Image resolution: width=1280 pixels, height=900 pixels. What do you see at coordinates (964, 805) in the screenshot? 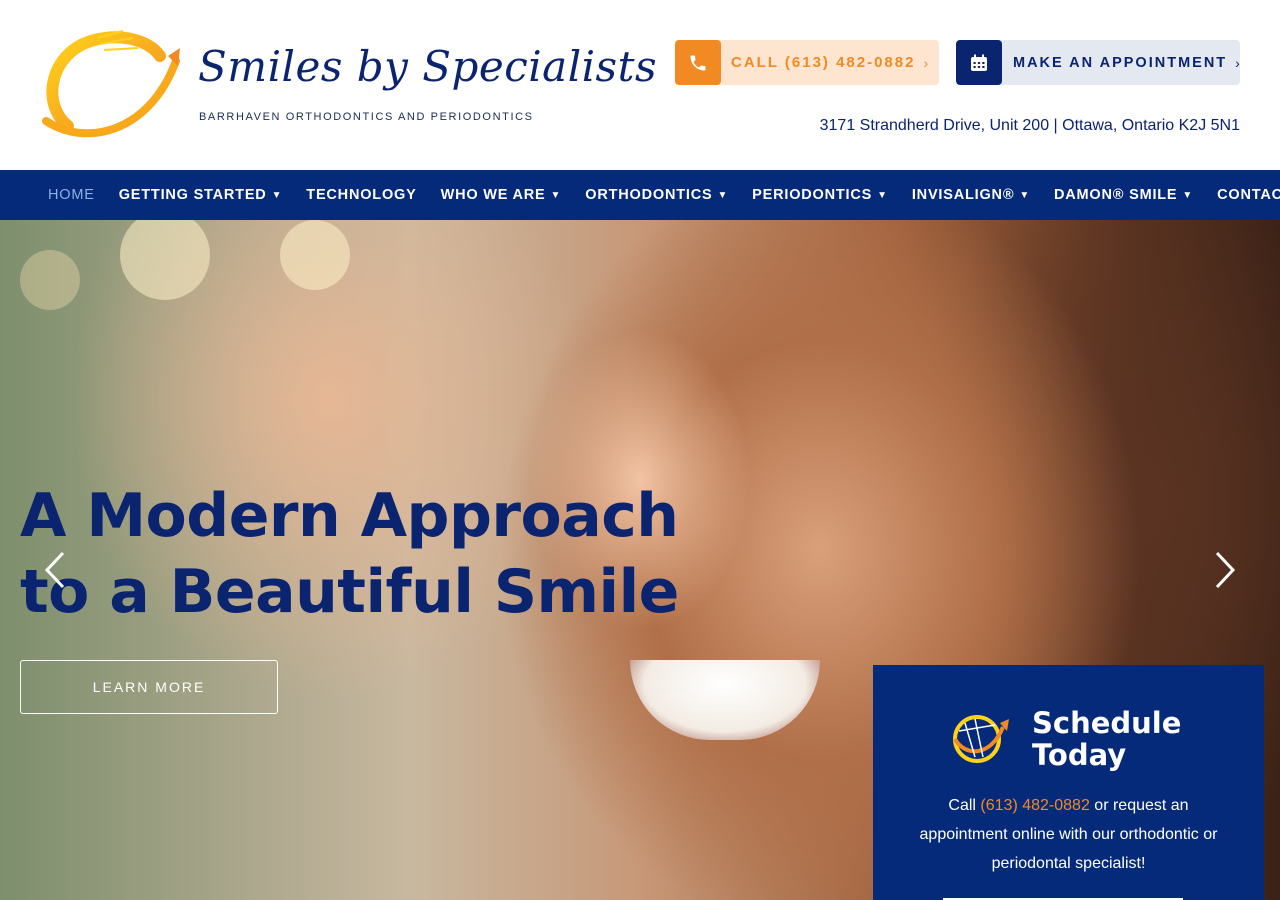
I see `schedule-text-before: Call` at bounding box center [964, 805].